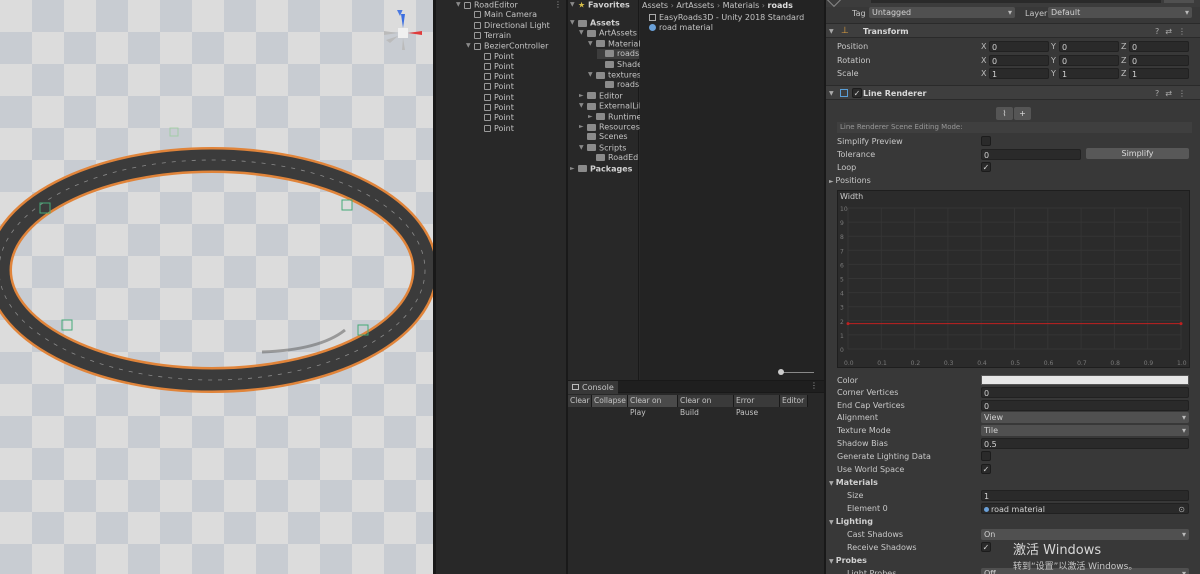 Image resolution: width=1200 pixels, height=574 pixels. Describe the element at coordinates (1019, 73) in the screenshot. I see `scale-x-field: 1` at that location.